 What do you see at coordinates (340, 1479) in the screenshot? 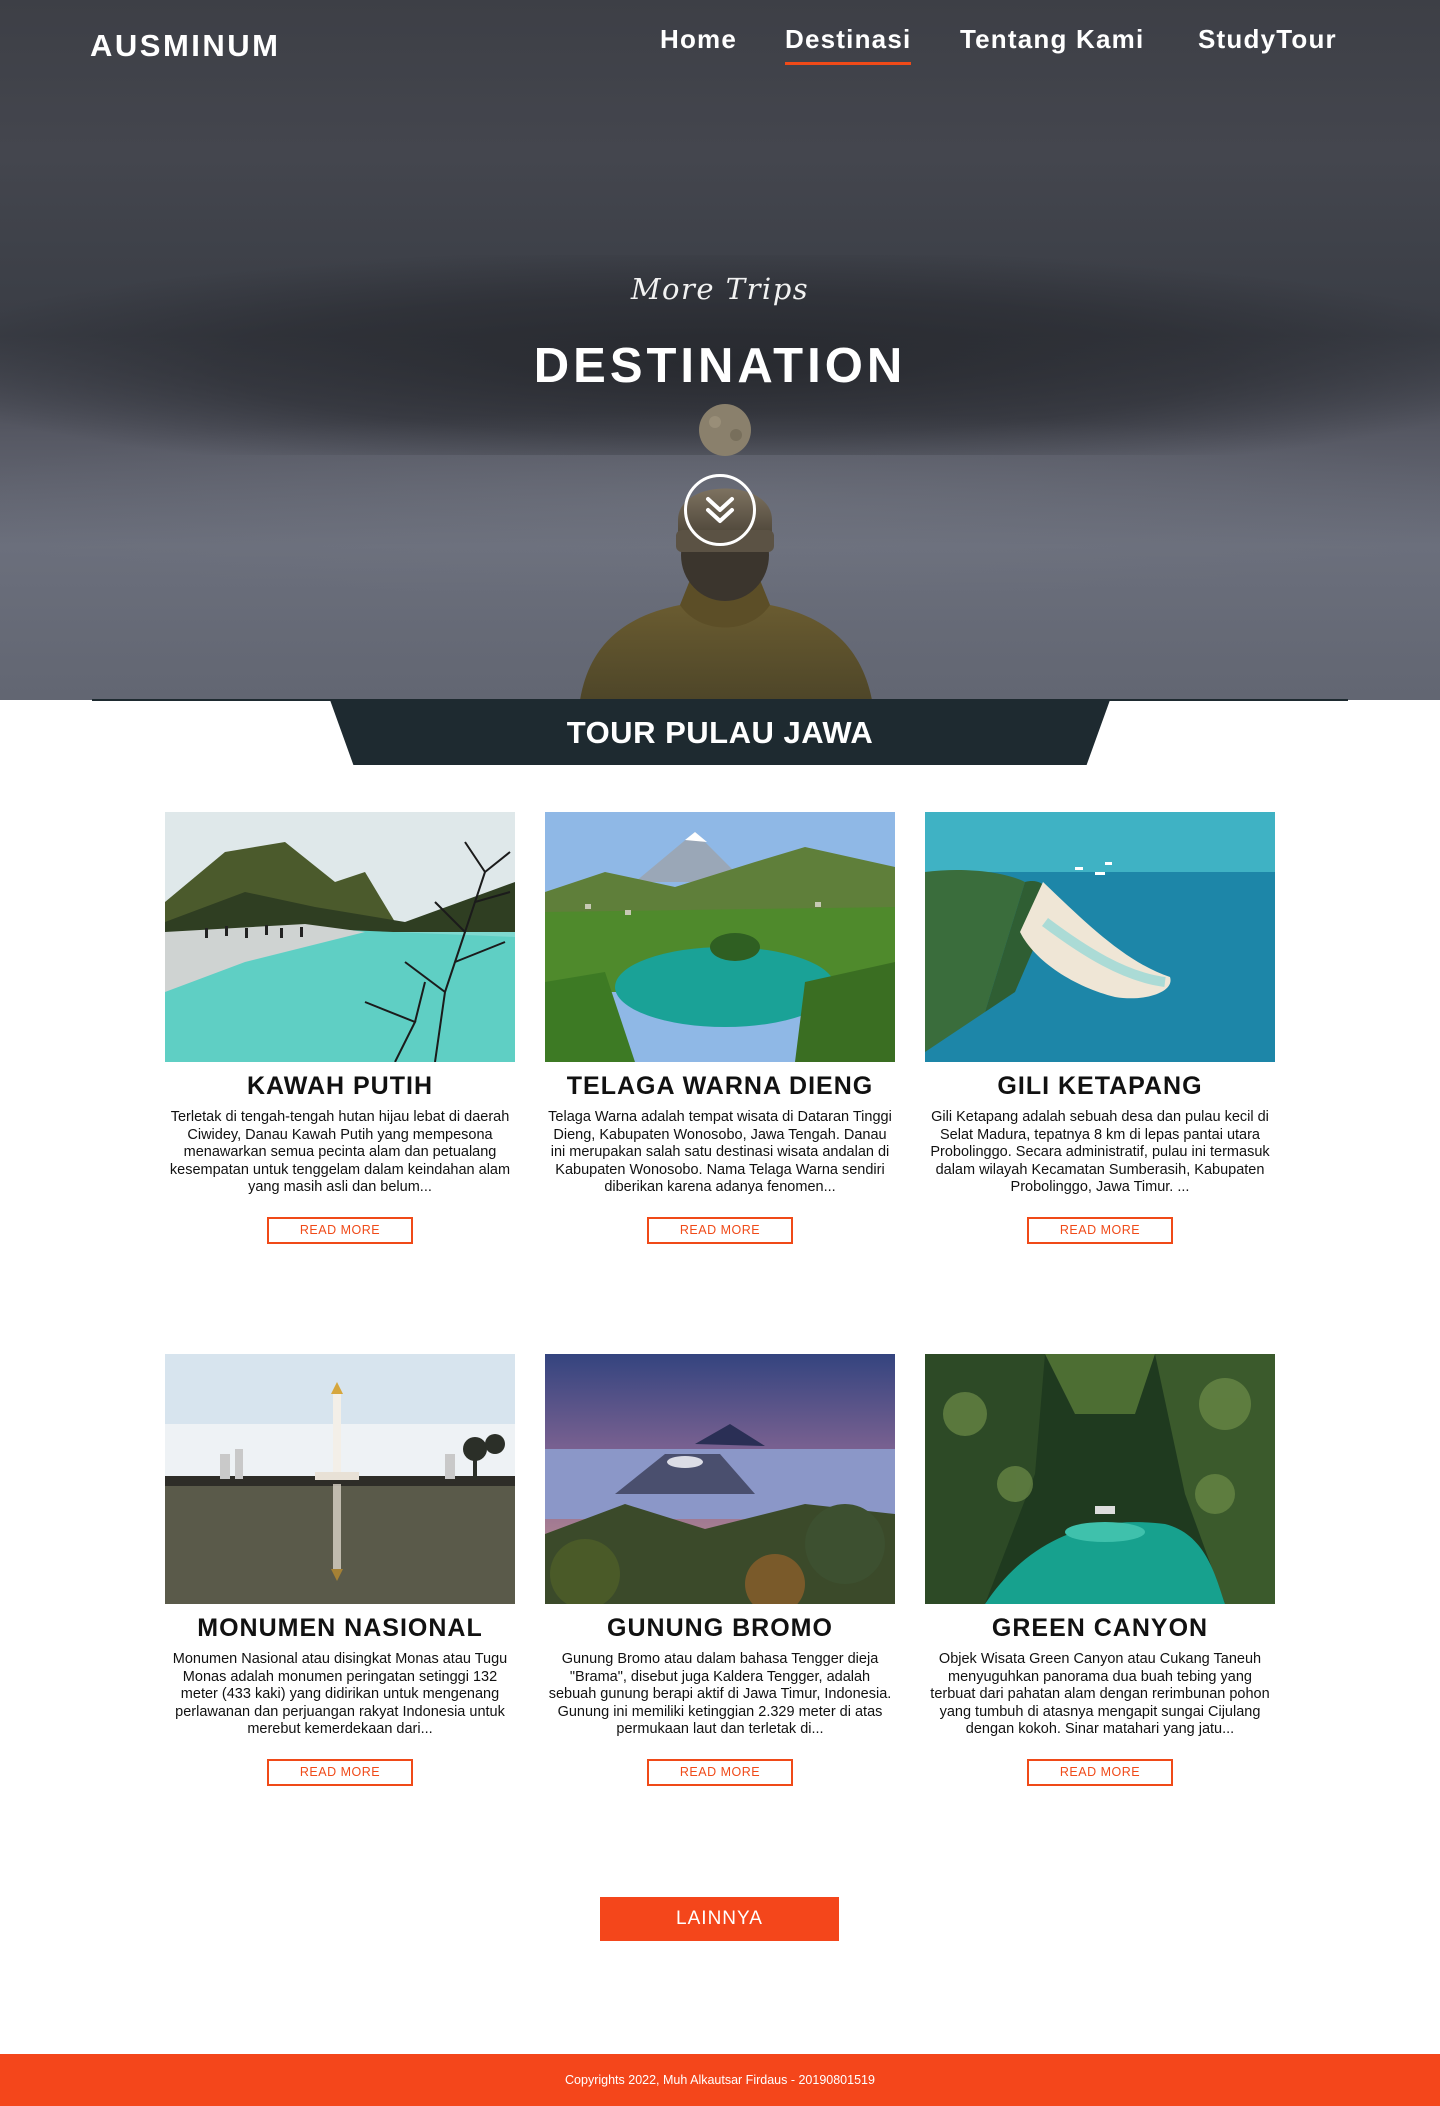
I see `monumen-nasional-image` at bounding box center [340, 1479].